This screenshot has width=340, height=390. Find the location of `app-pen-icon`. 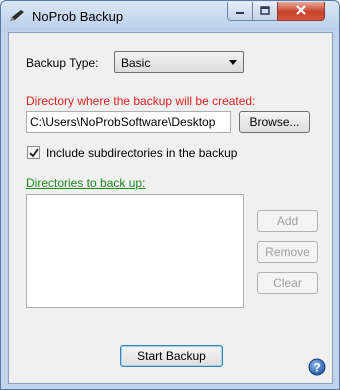

app-pen-icon is located at coordinates (17, 16).